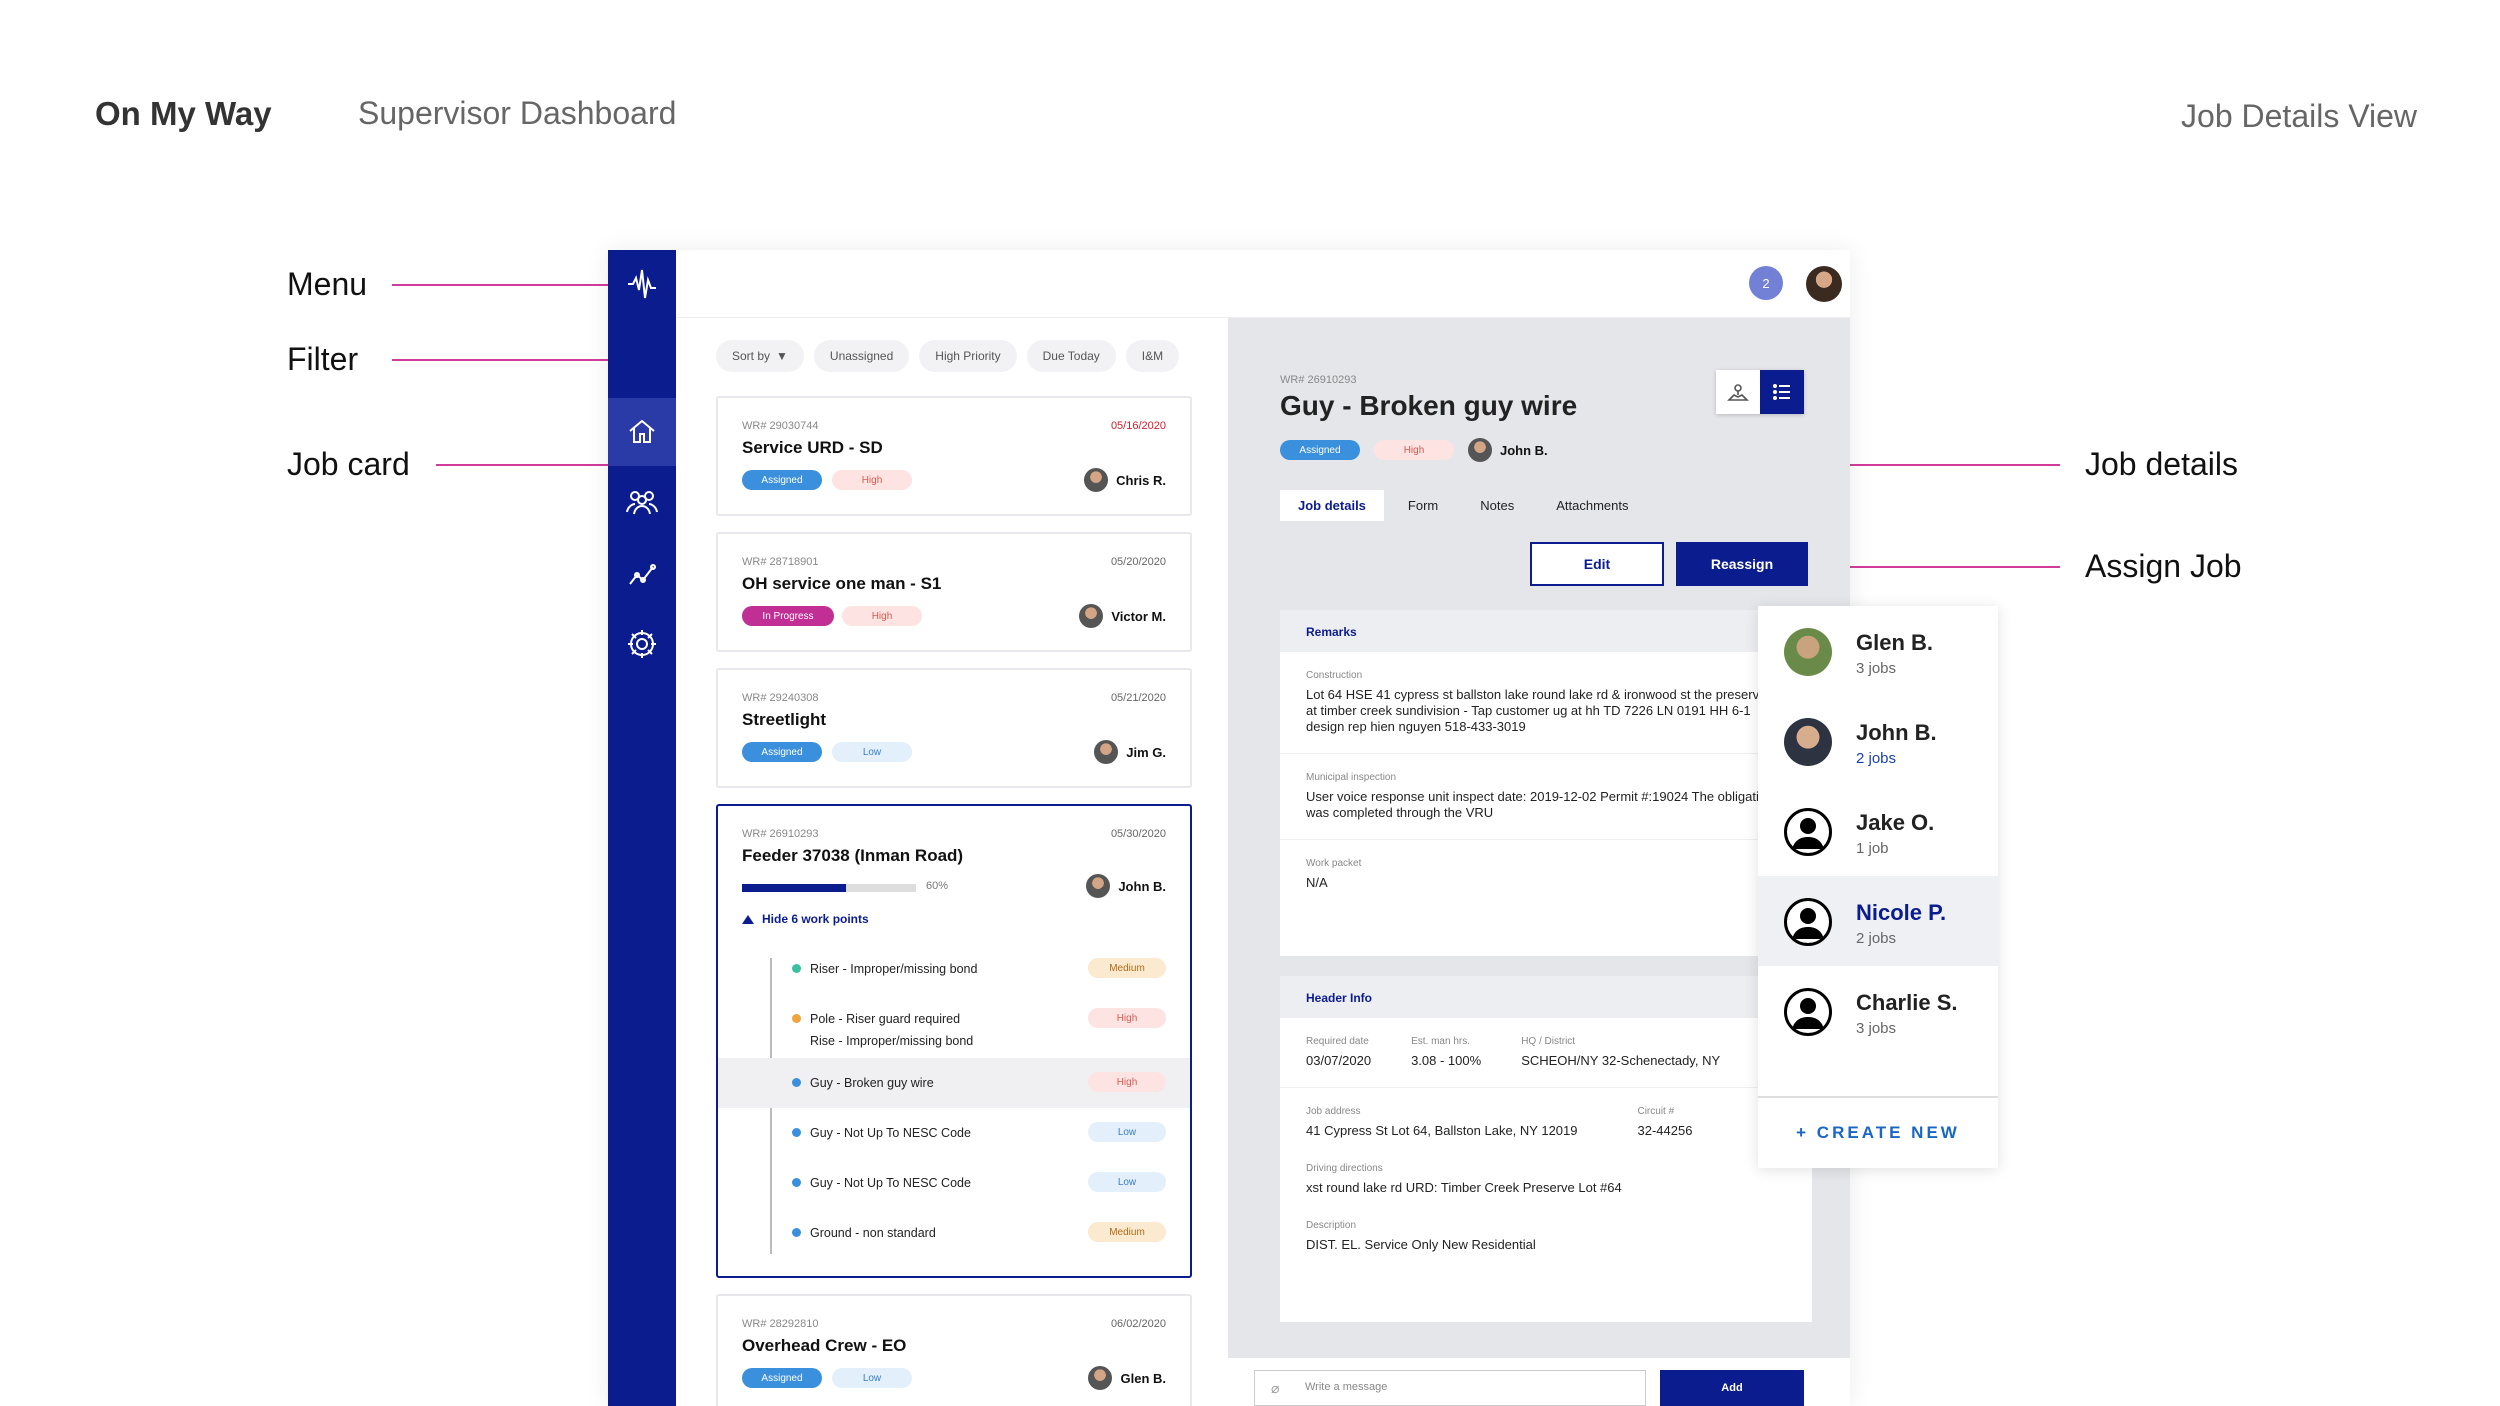 The width and height of the screenshot is (2500, 1406). Describe the element at coordinates (1275, 1388) in the screenshot. I see `paperclip-icon: ⌀` at that location.